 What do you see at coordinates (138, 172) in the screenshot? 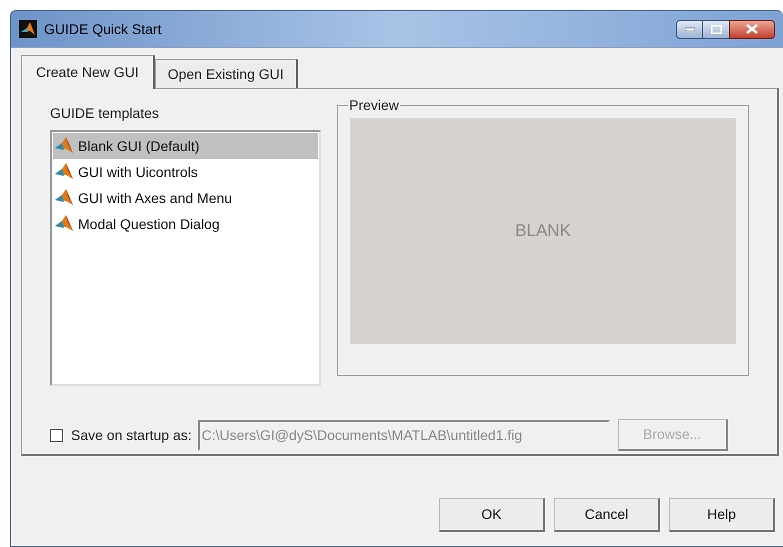
I see `template-label: GUI with Uicontrols` at bounding box center [138, 172].